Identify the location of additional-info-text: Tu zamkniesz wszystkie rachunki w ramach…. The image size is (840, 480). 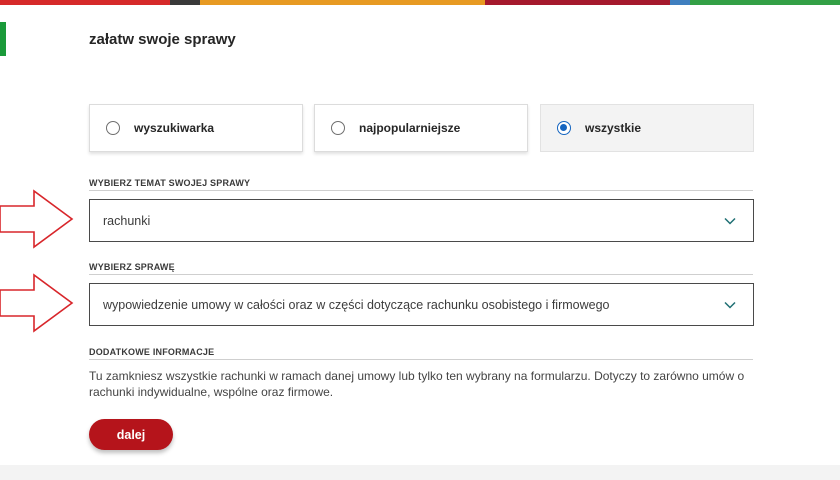
(417, 384).